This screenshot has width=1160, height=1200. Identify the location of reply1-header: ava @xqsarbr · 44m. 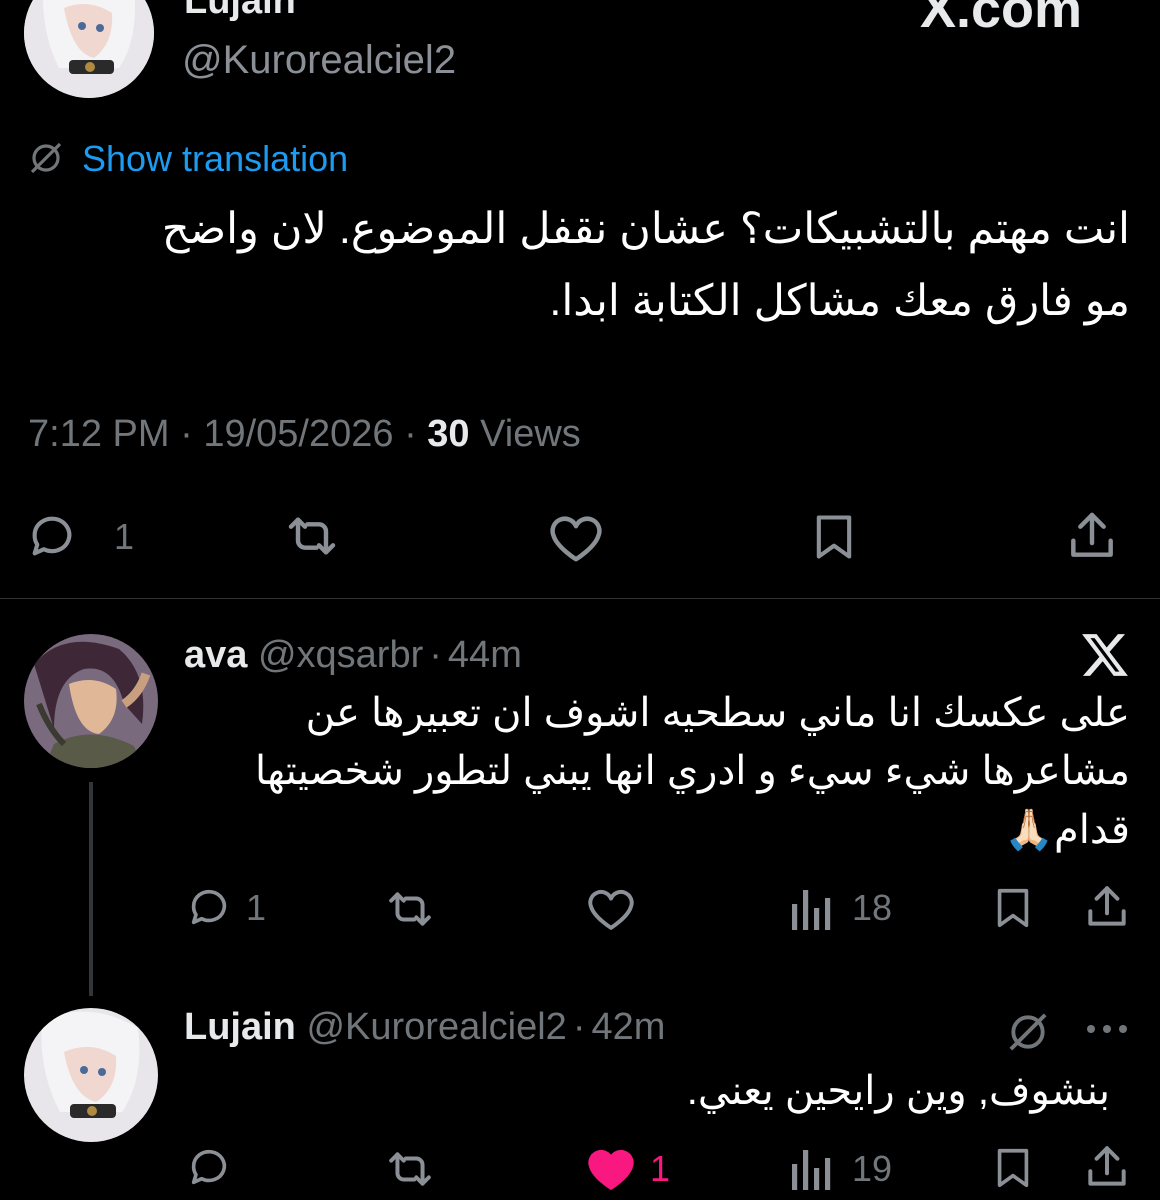
(353, 655).